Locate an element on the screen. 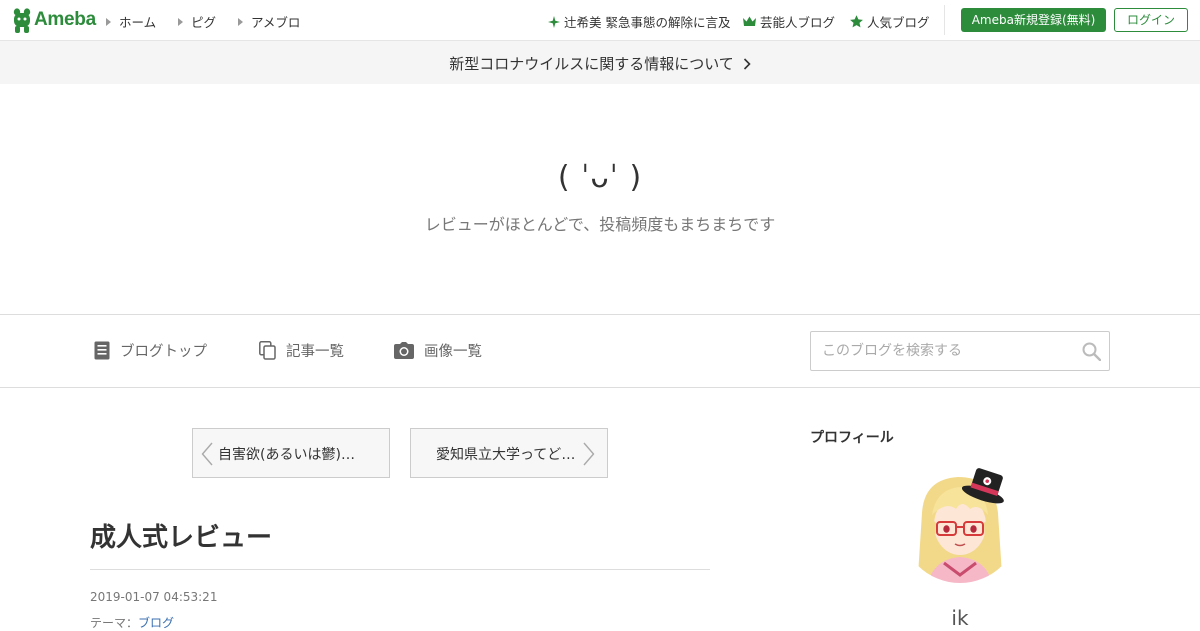 The height and width of the screenshot is (631, 1200). popular-blog-link: 人気ブログ is located at coordinates (890, 21).